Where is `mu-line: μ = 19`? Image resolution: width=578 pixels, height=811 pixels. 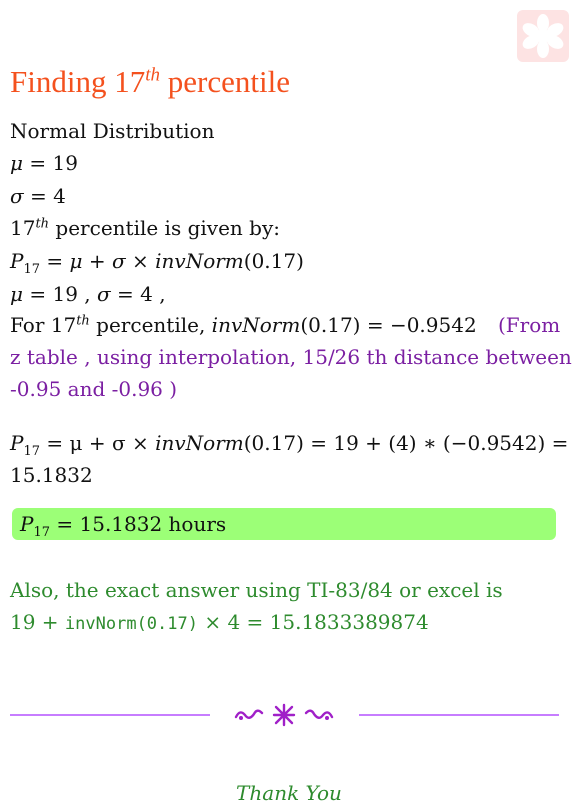
mu-line: μ = 19 is located at coordinates (44, 163).